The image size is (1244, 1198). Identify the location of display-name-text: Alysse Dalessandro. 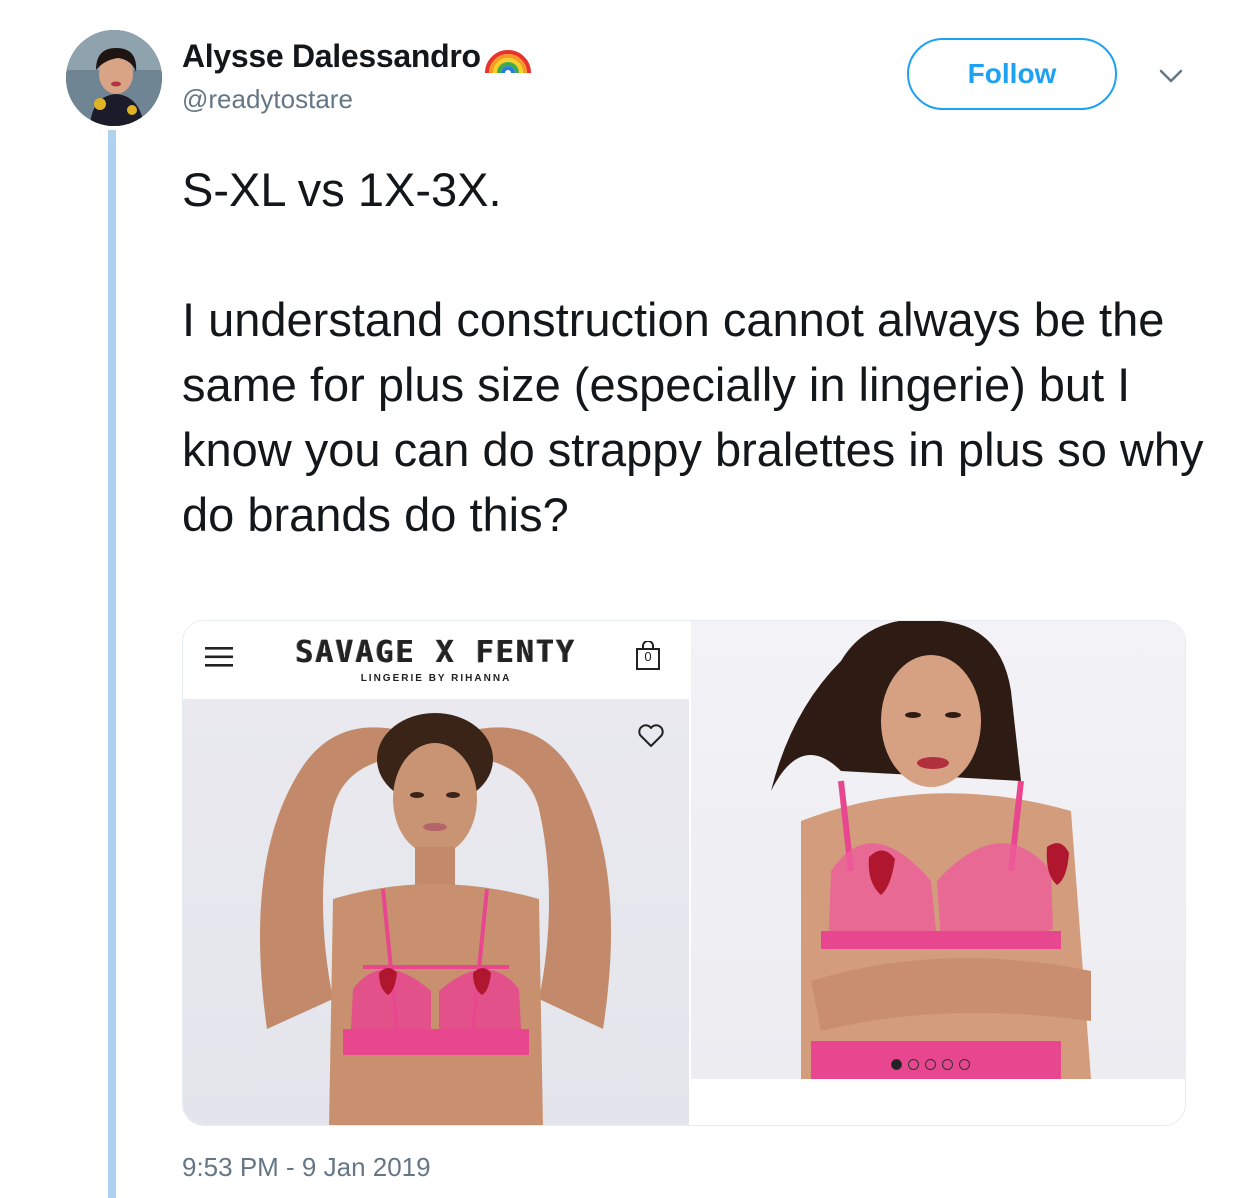
(331, 56).